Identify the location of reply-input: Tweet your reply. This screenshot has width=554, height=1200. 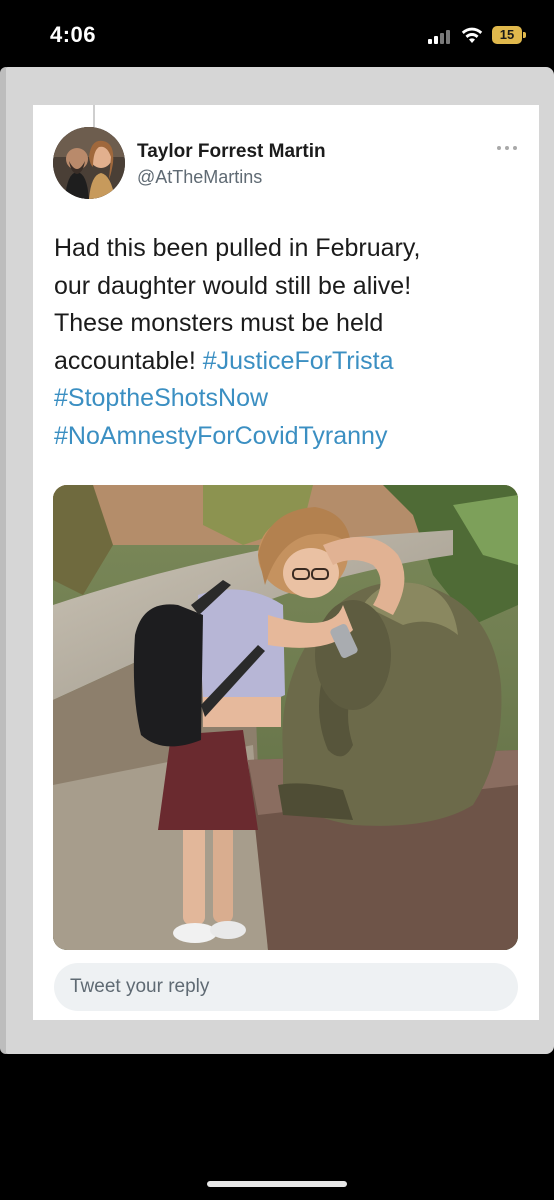
(286, 987).